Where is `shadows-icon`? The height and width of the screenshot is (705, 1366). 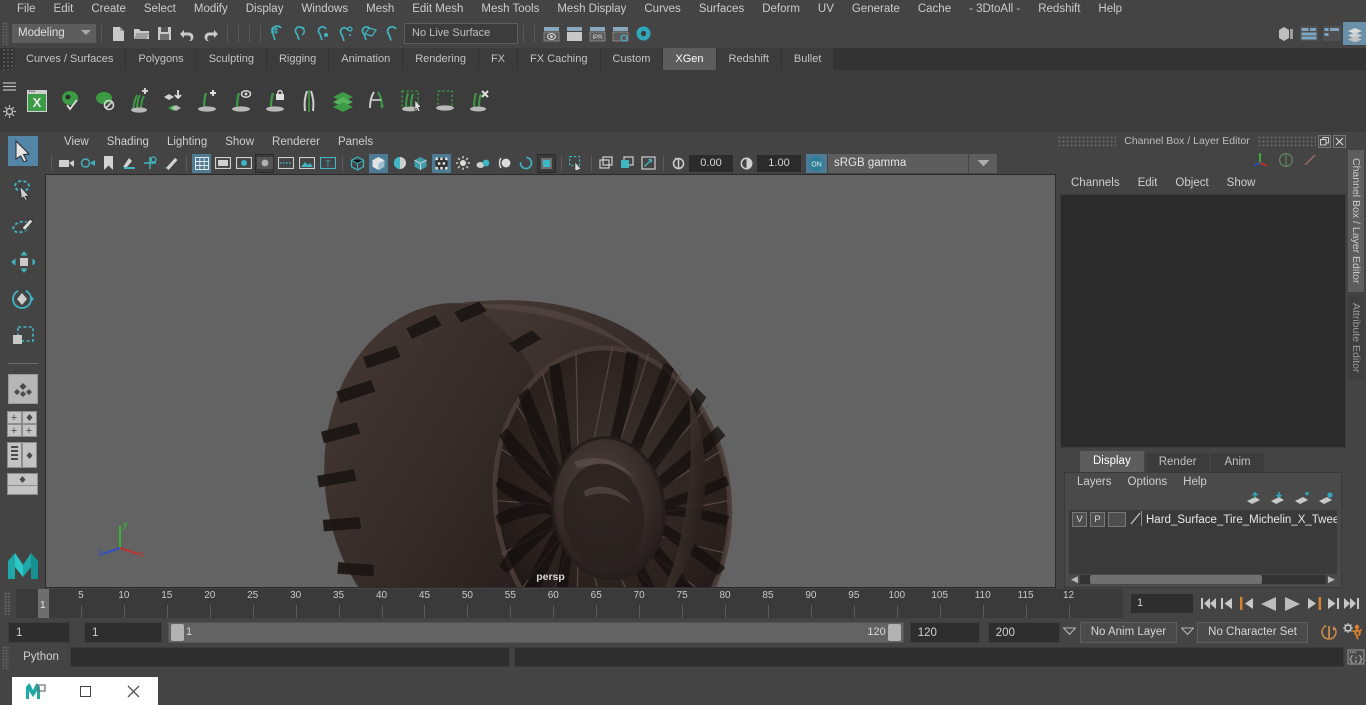 shadows-icon is located at coordinates (462, 163).